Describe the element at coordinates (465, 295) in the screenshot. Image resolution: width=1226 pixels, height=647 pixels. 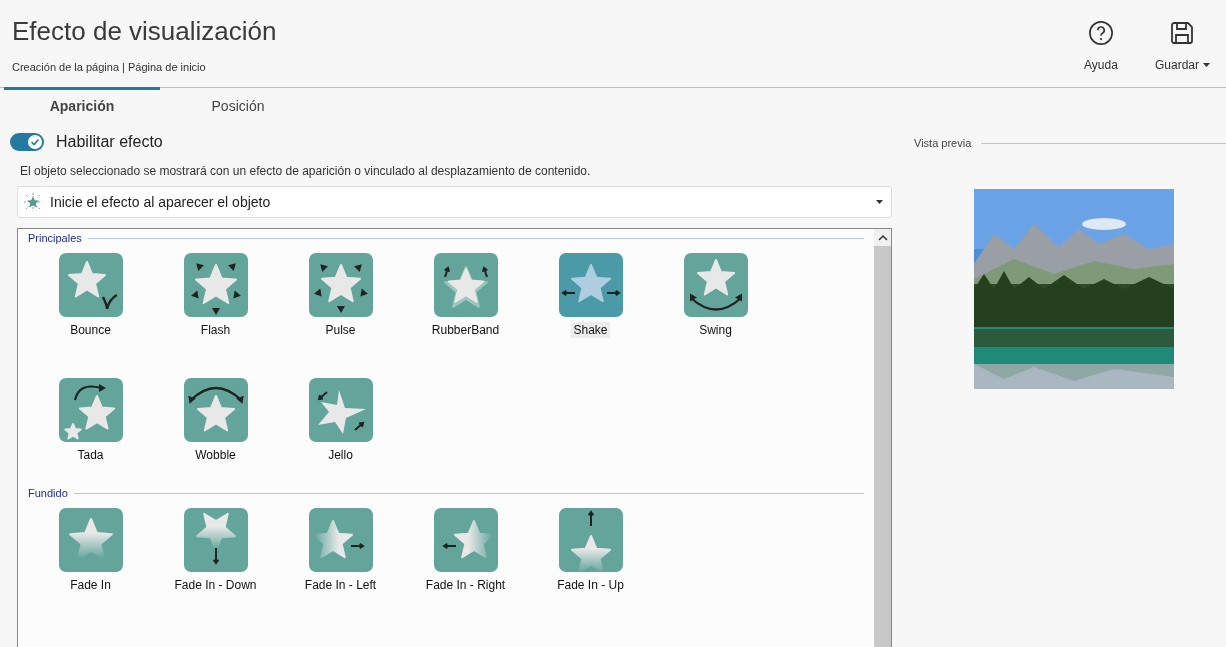
I see `effect-option: RubberBand` at that location.